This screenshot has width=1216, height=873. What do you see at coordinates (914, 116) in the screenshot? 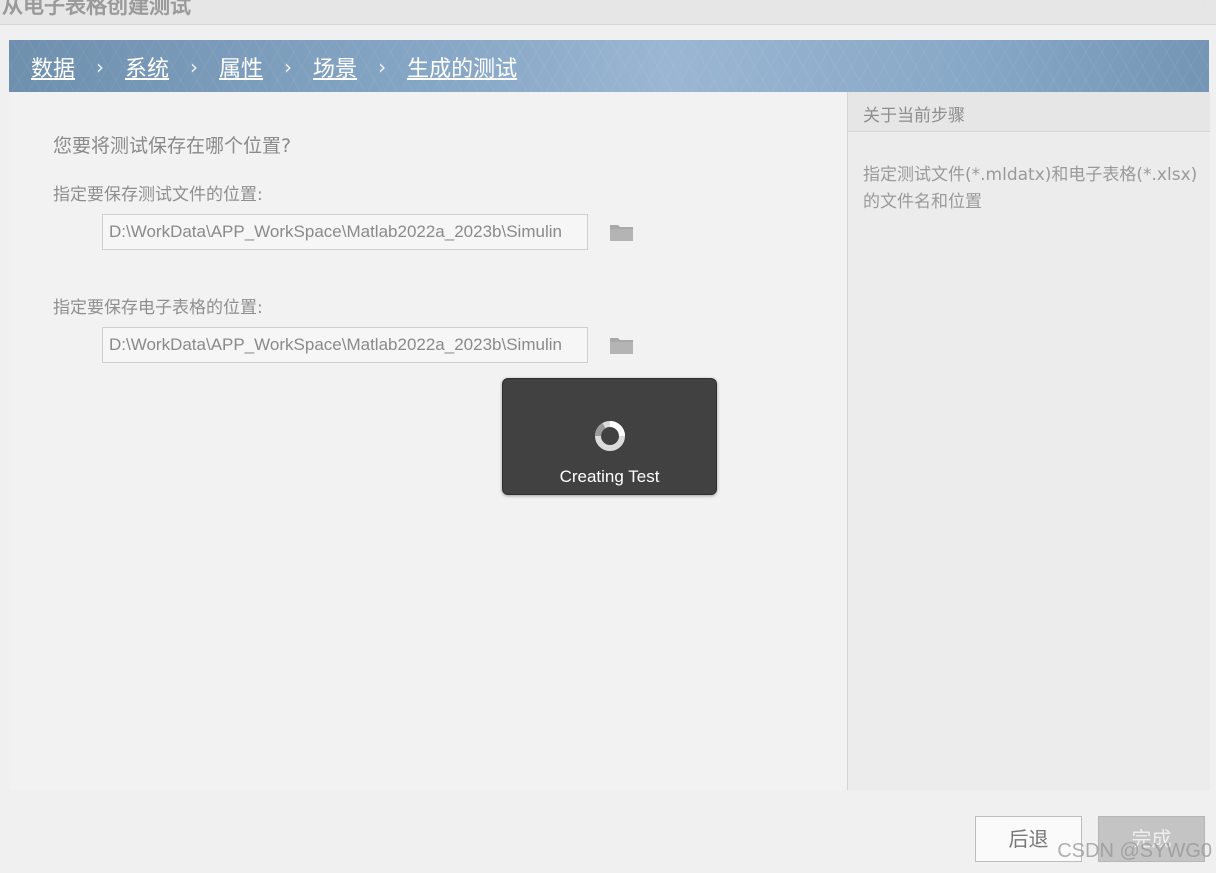
I see `help-panel-title: 关于当前步骤` at bounding box center [914, 116].